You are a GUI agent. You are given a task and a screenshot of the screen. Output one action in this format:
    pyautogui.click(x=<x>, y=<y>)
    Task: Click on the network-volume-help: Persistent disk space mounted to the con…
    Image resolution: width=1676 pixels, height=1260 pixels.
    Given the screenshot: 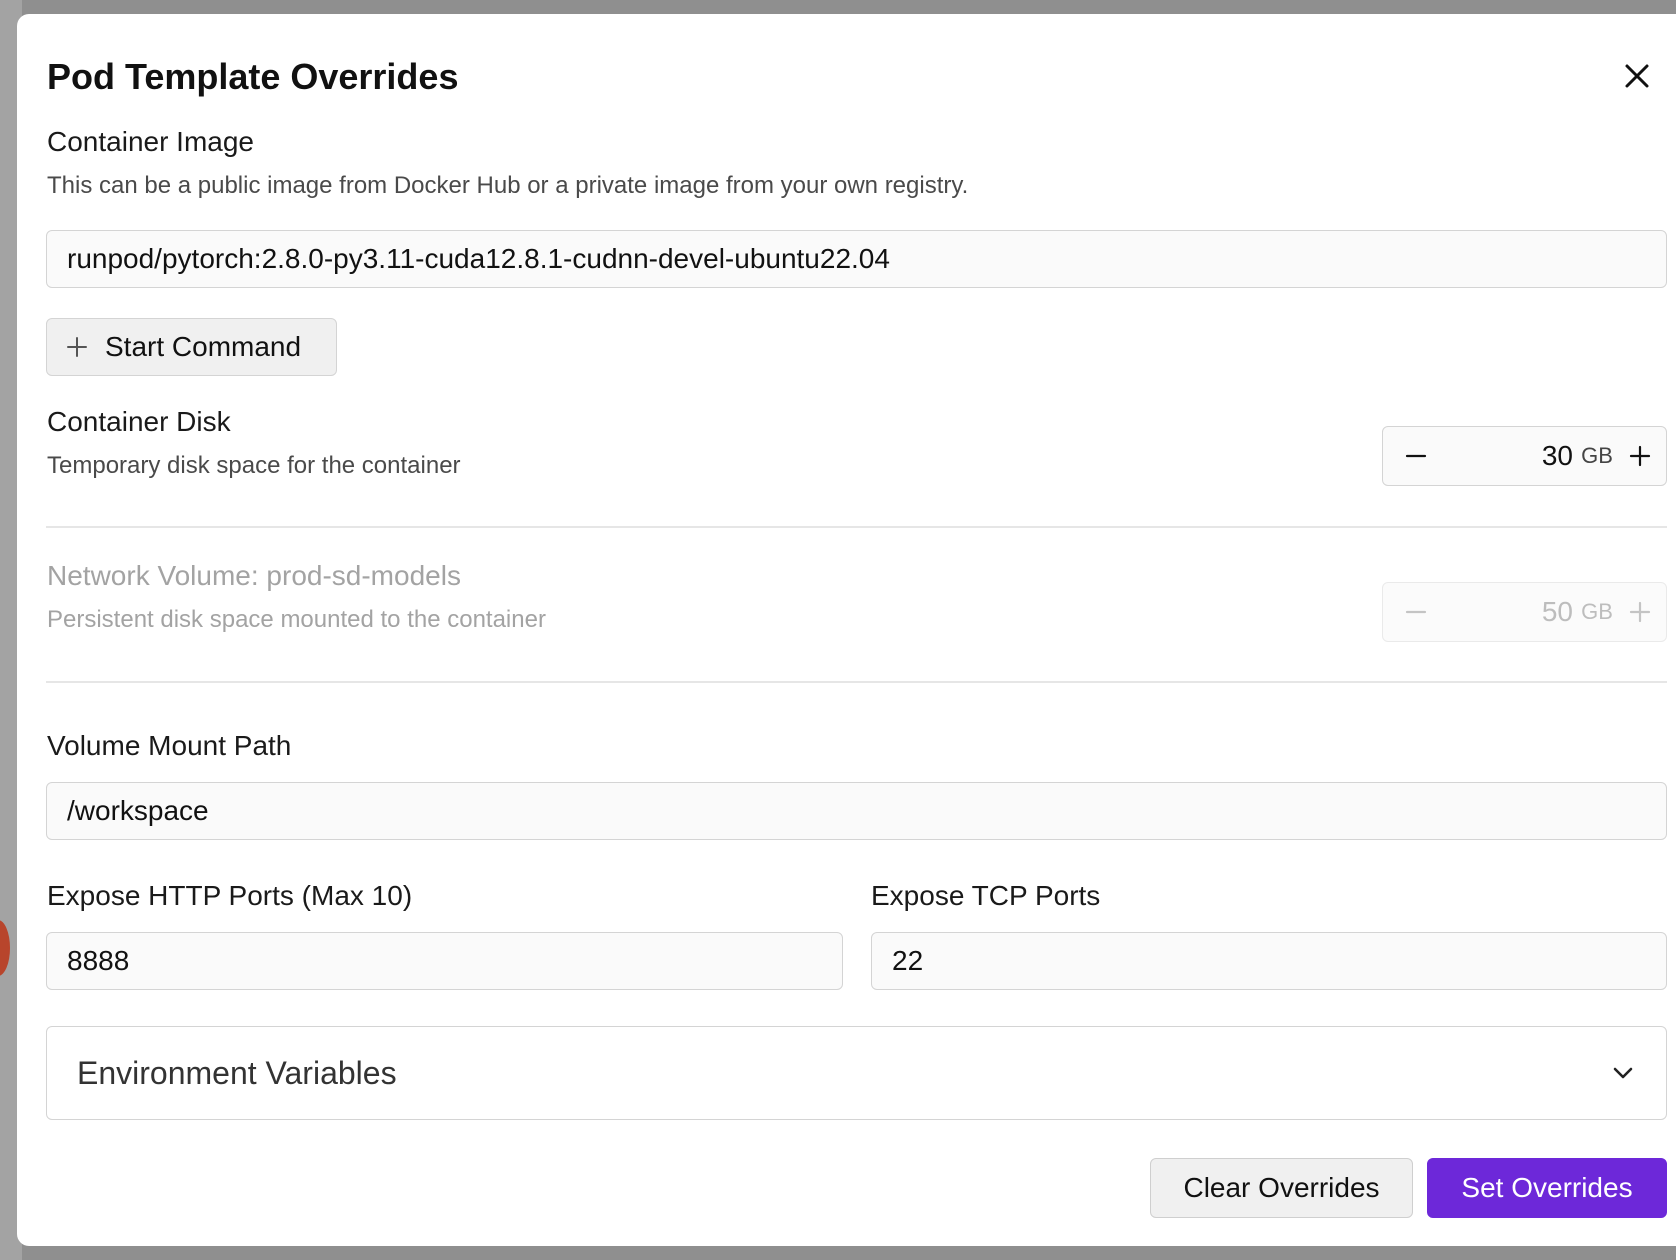 What is the action you would take?
    pyautogui.click(x=296, y=619)
    